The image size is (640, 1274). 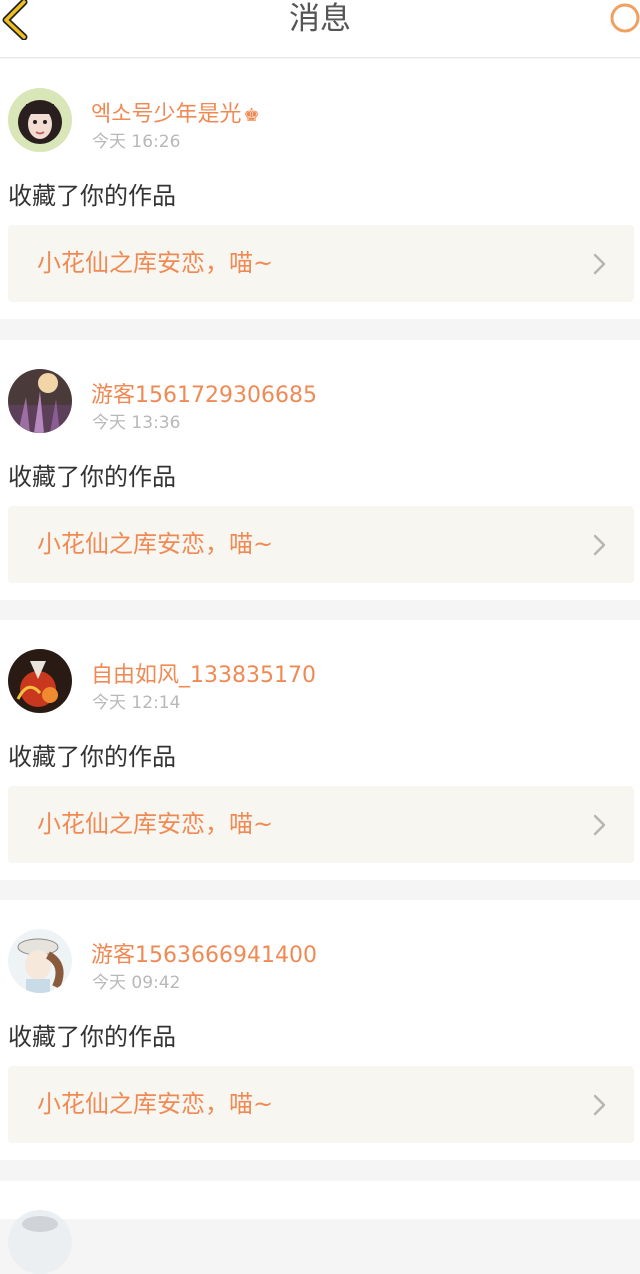 I want to click on timestamp: 今天 13:36, so click(x=136, y=423).